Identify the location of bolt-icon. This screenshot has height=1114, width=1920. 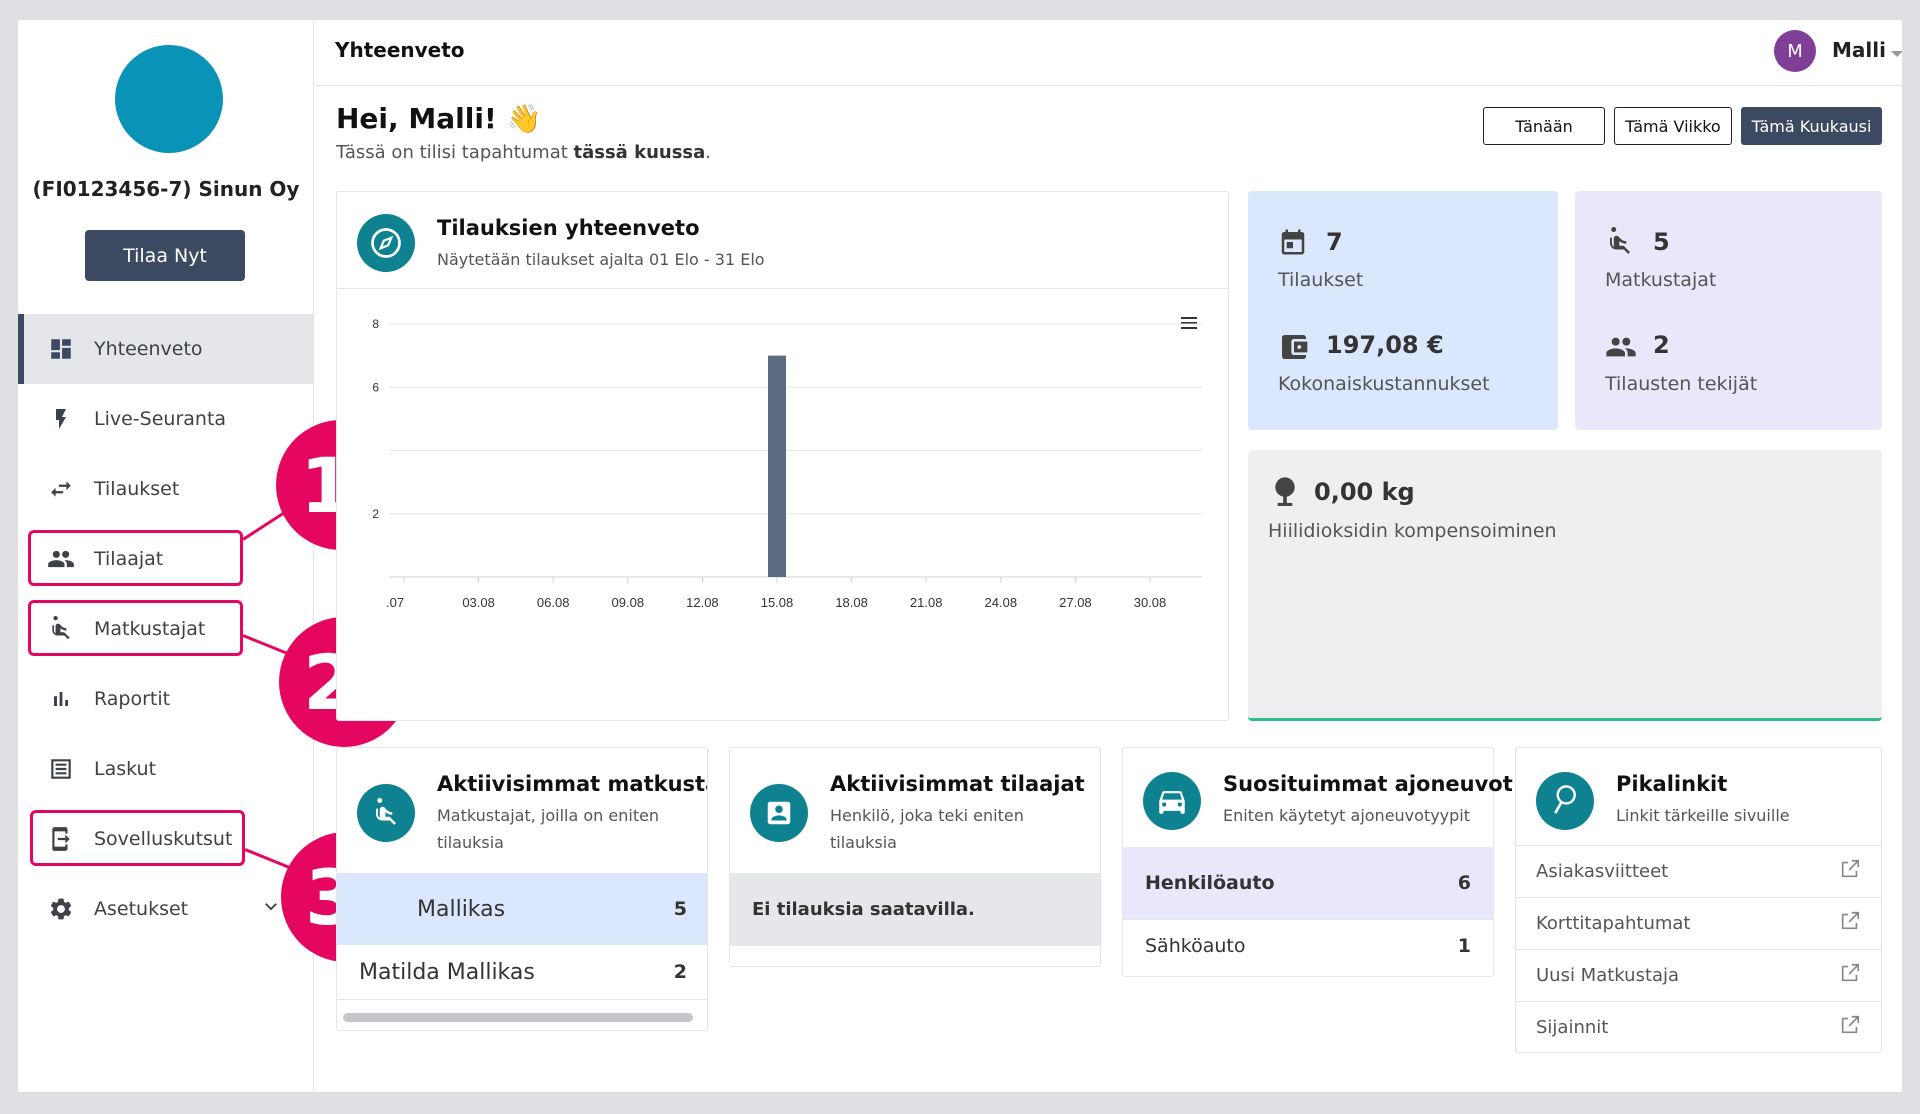
(61, 419).